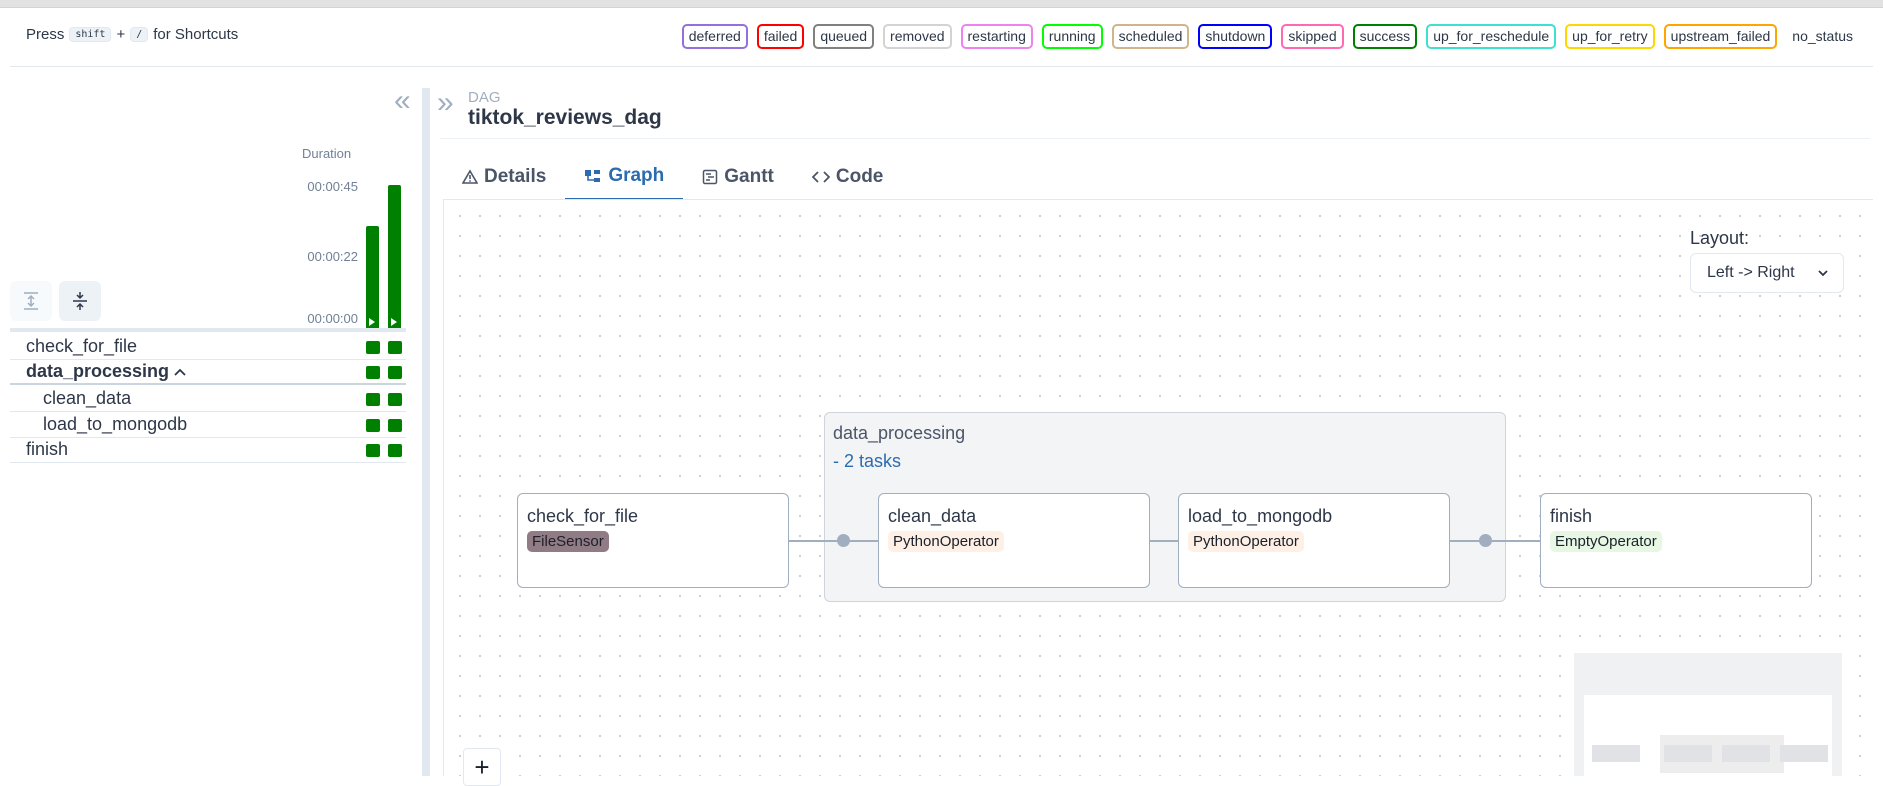 This screenshot has width=1883, height=786. Describe the element at coordinates (780, 36) in the screenshot. I see `legend-failed: failed` at that location.